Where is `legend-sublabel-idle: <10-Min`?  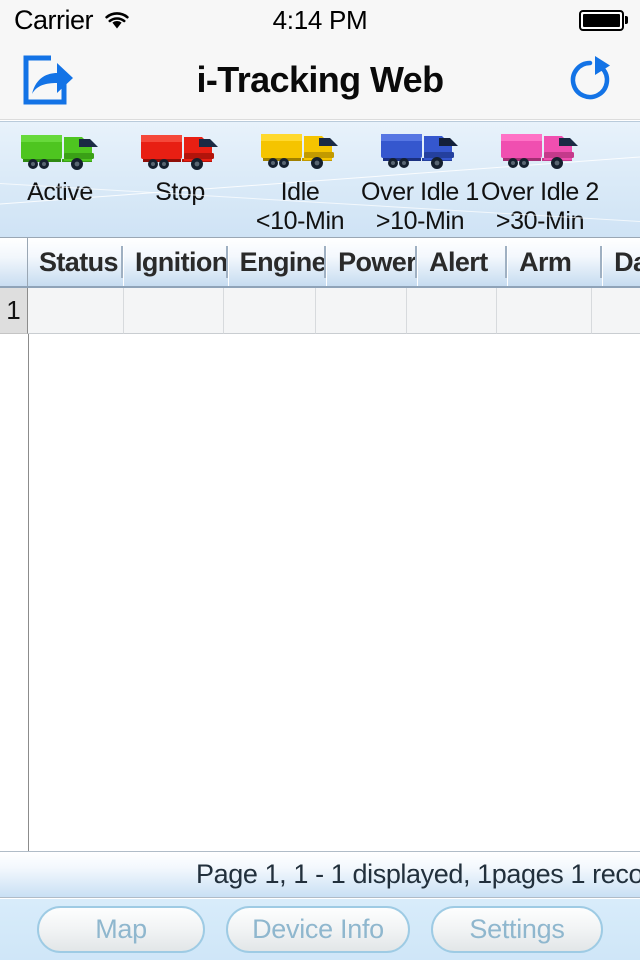
legend-sublabel-idle: <10-Min is located at coordinates (300, 221).